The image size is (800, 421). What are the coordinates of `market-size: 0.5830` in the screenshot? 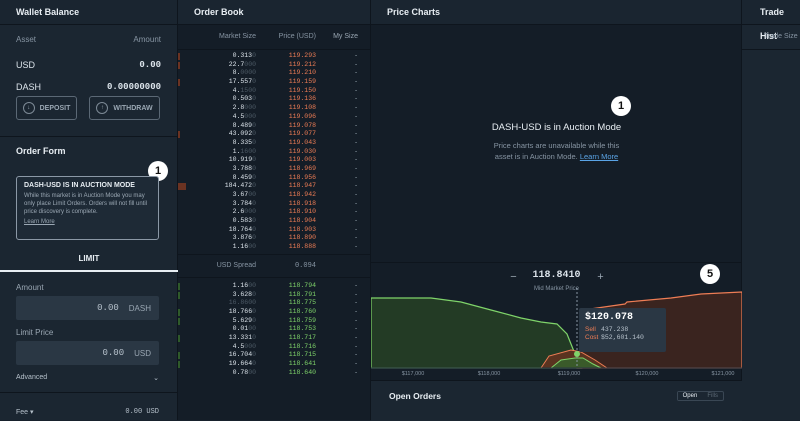 It's located at (220, 221).